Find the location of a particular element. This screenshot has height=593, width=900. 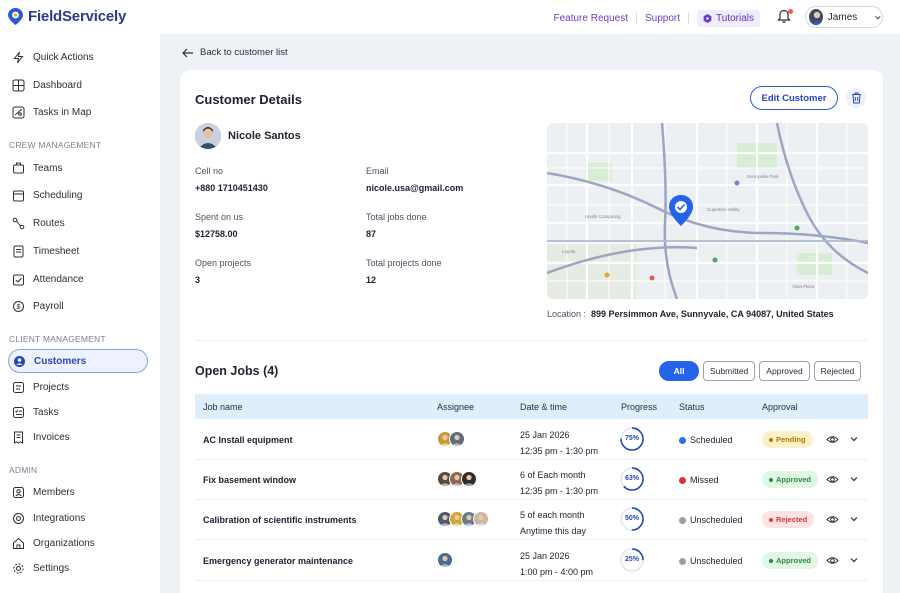

sidebar-item-organizations: Organizations is located at coordinates (78, 543).